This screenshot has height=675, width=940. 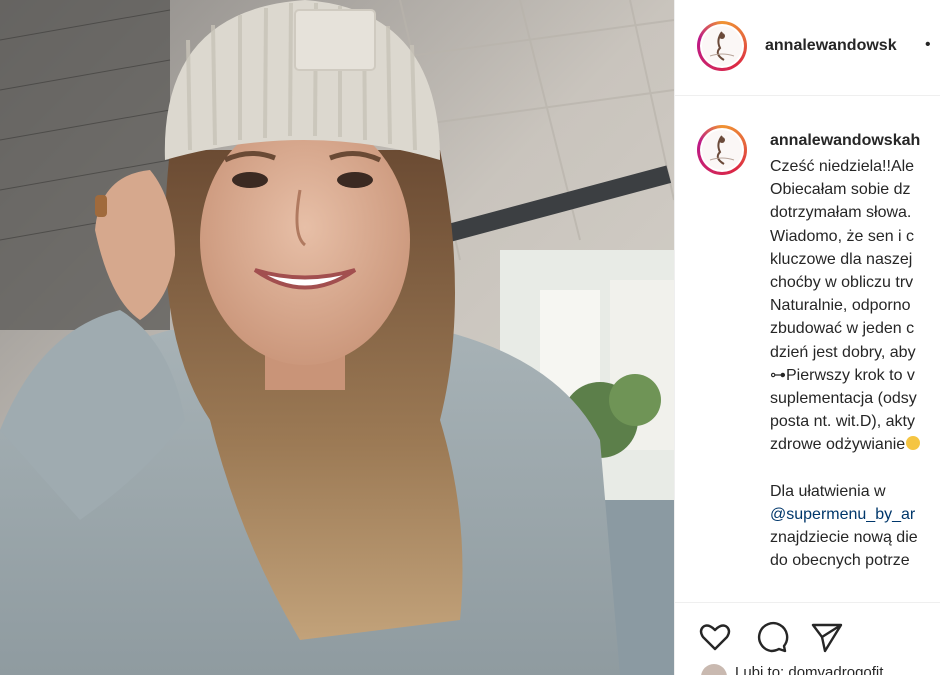 I want to click on caption-line: ⊶Pierwszy krok to v, so click(x=842, y=375).